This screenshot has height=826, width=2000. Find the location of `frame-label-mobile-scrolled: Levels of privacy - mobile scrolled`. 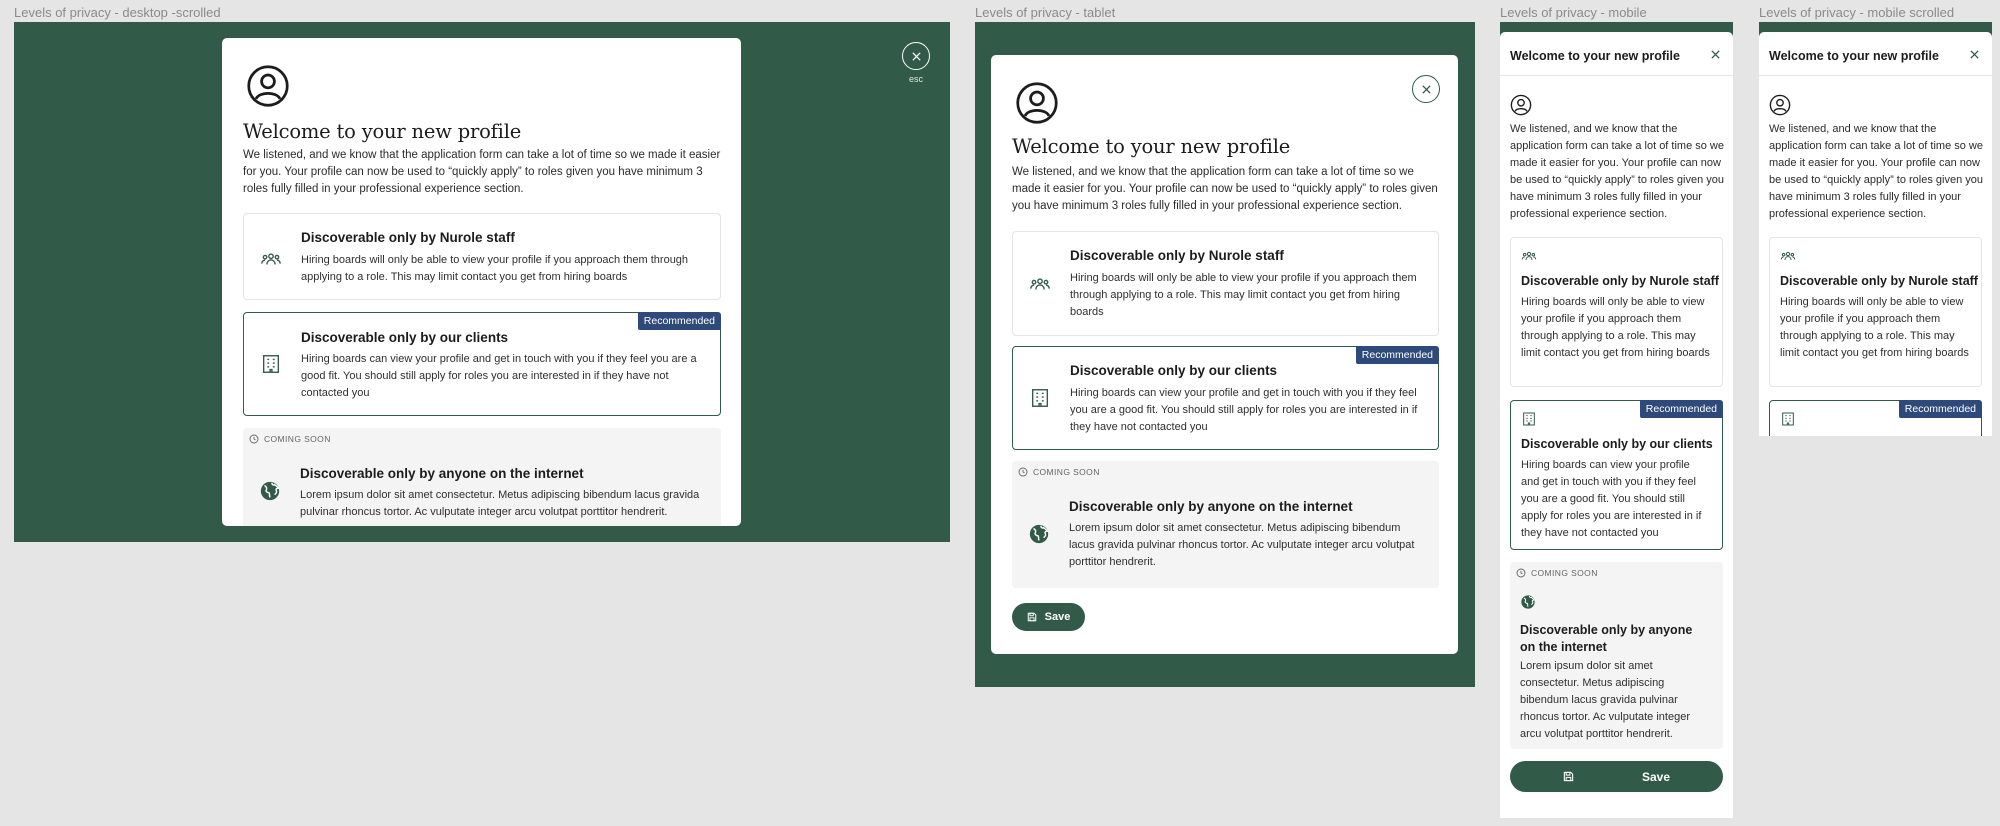

frame-label-mobile-scrolled: Levels of privacy - mobile scrolled is located at coordinates (1857, 12).